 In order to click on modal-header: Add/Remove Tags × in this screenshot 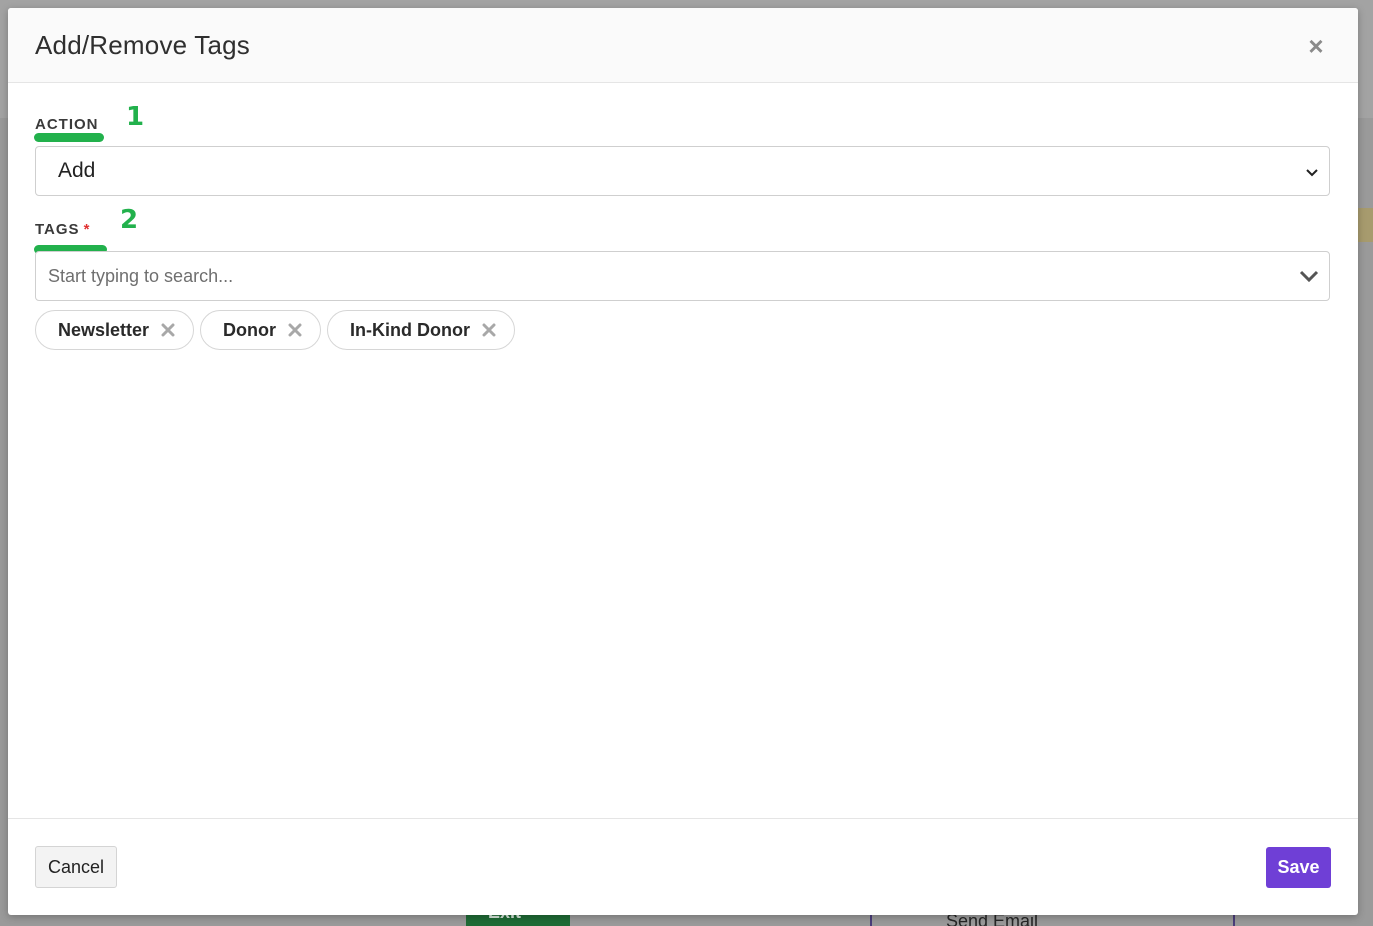, I will do `click(683, 45)`.